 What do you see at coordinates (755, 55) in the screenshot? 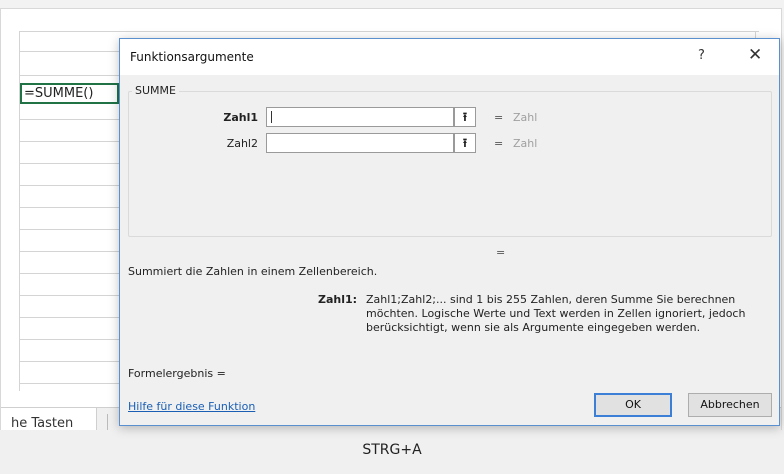
I see `close-button: ✕` at bounding box center [755, 55].